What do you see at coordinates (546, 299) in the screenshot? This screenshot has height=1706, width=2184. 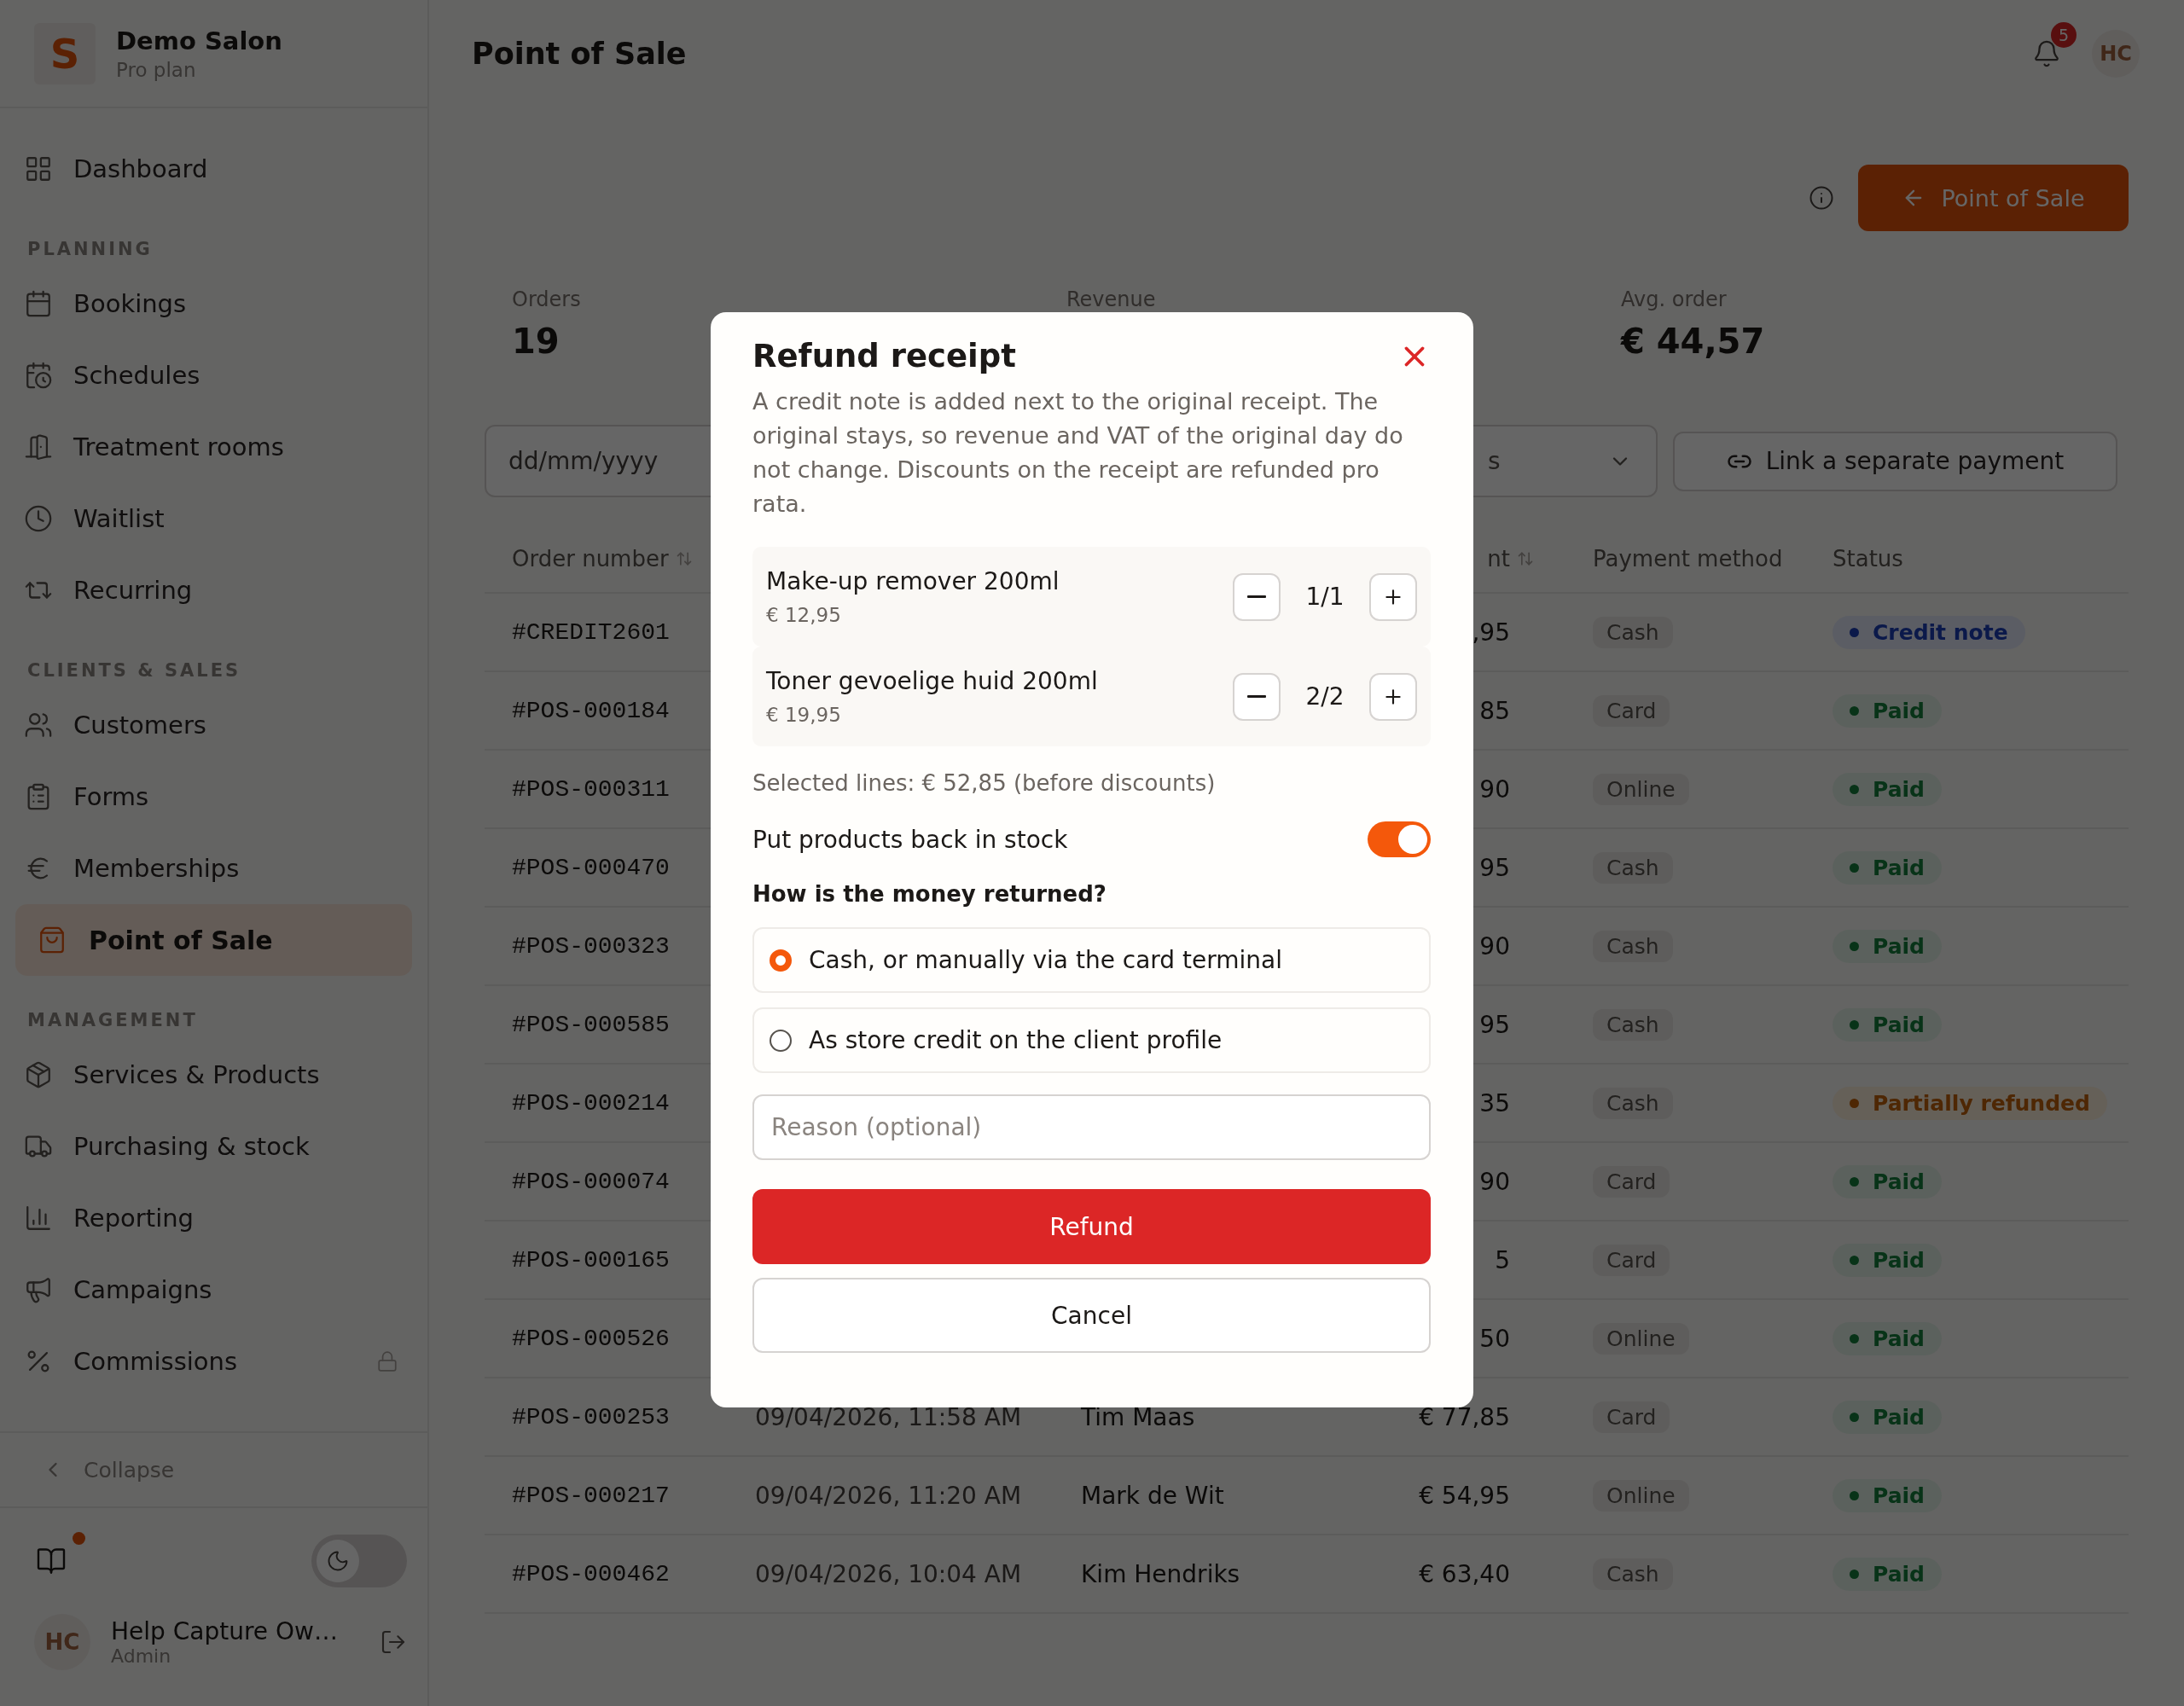 I see `stat-label: Orders` at bounding box center [546, 299].